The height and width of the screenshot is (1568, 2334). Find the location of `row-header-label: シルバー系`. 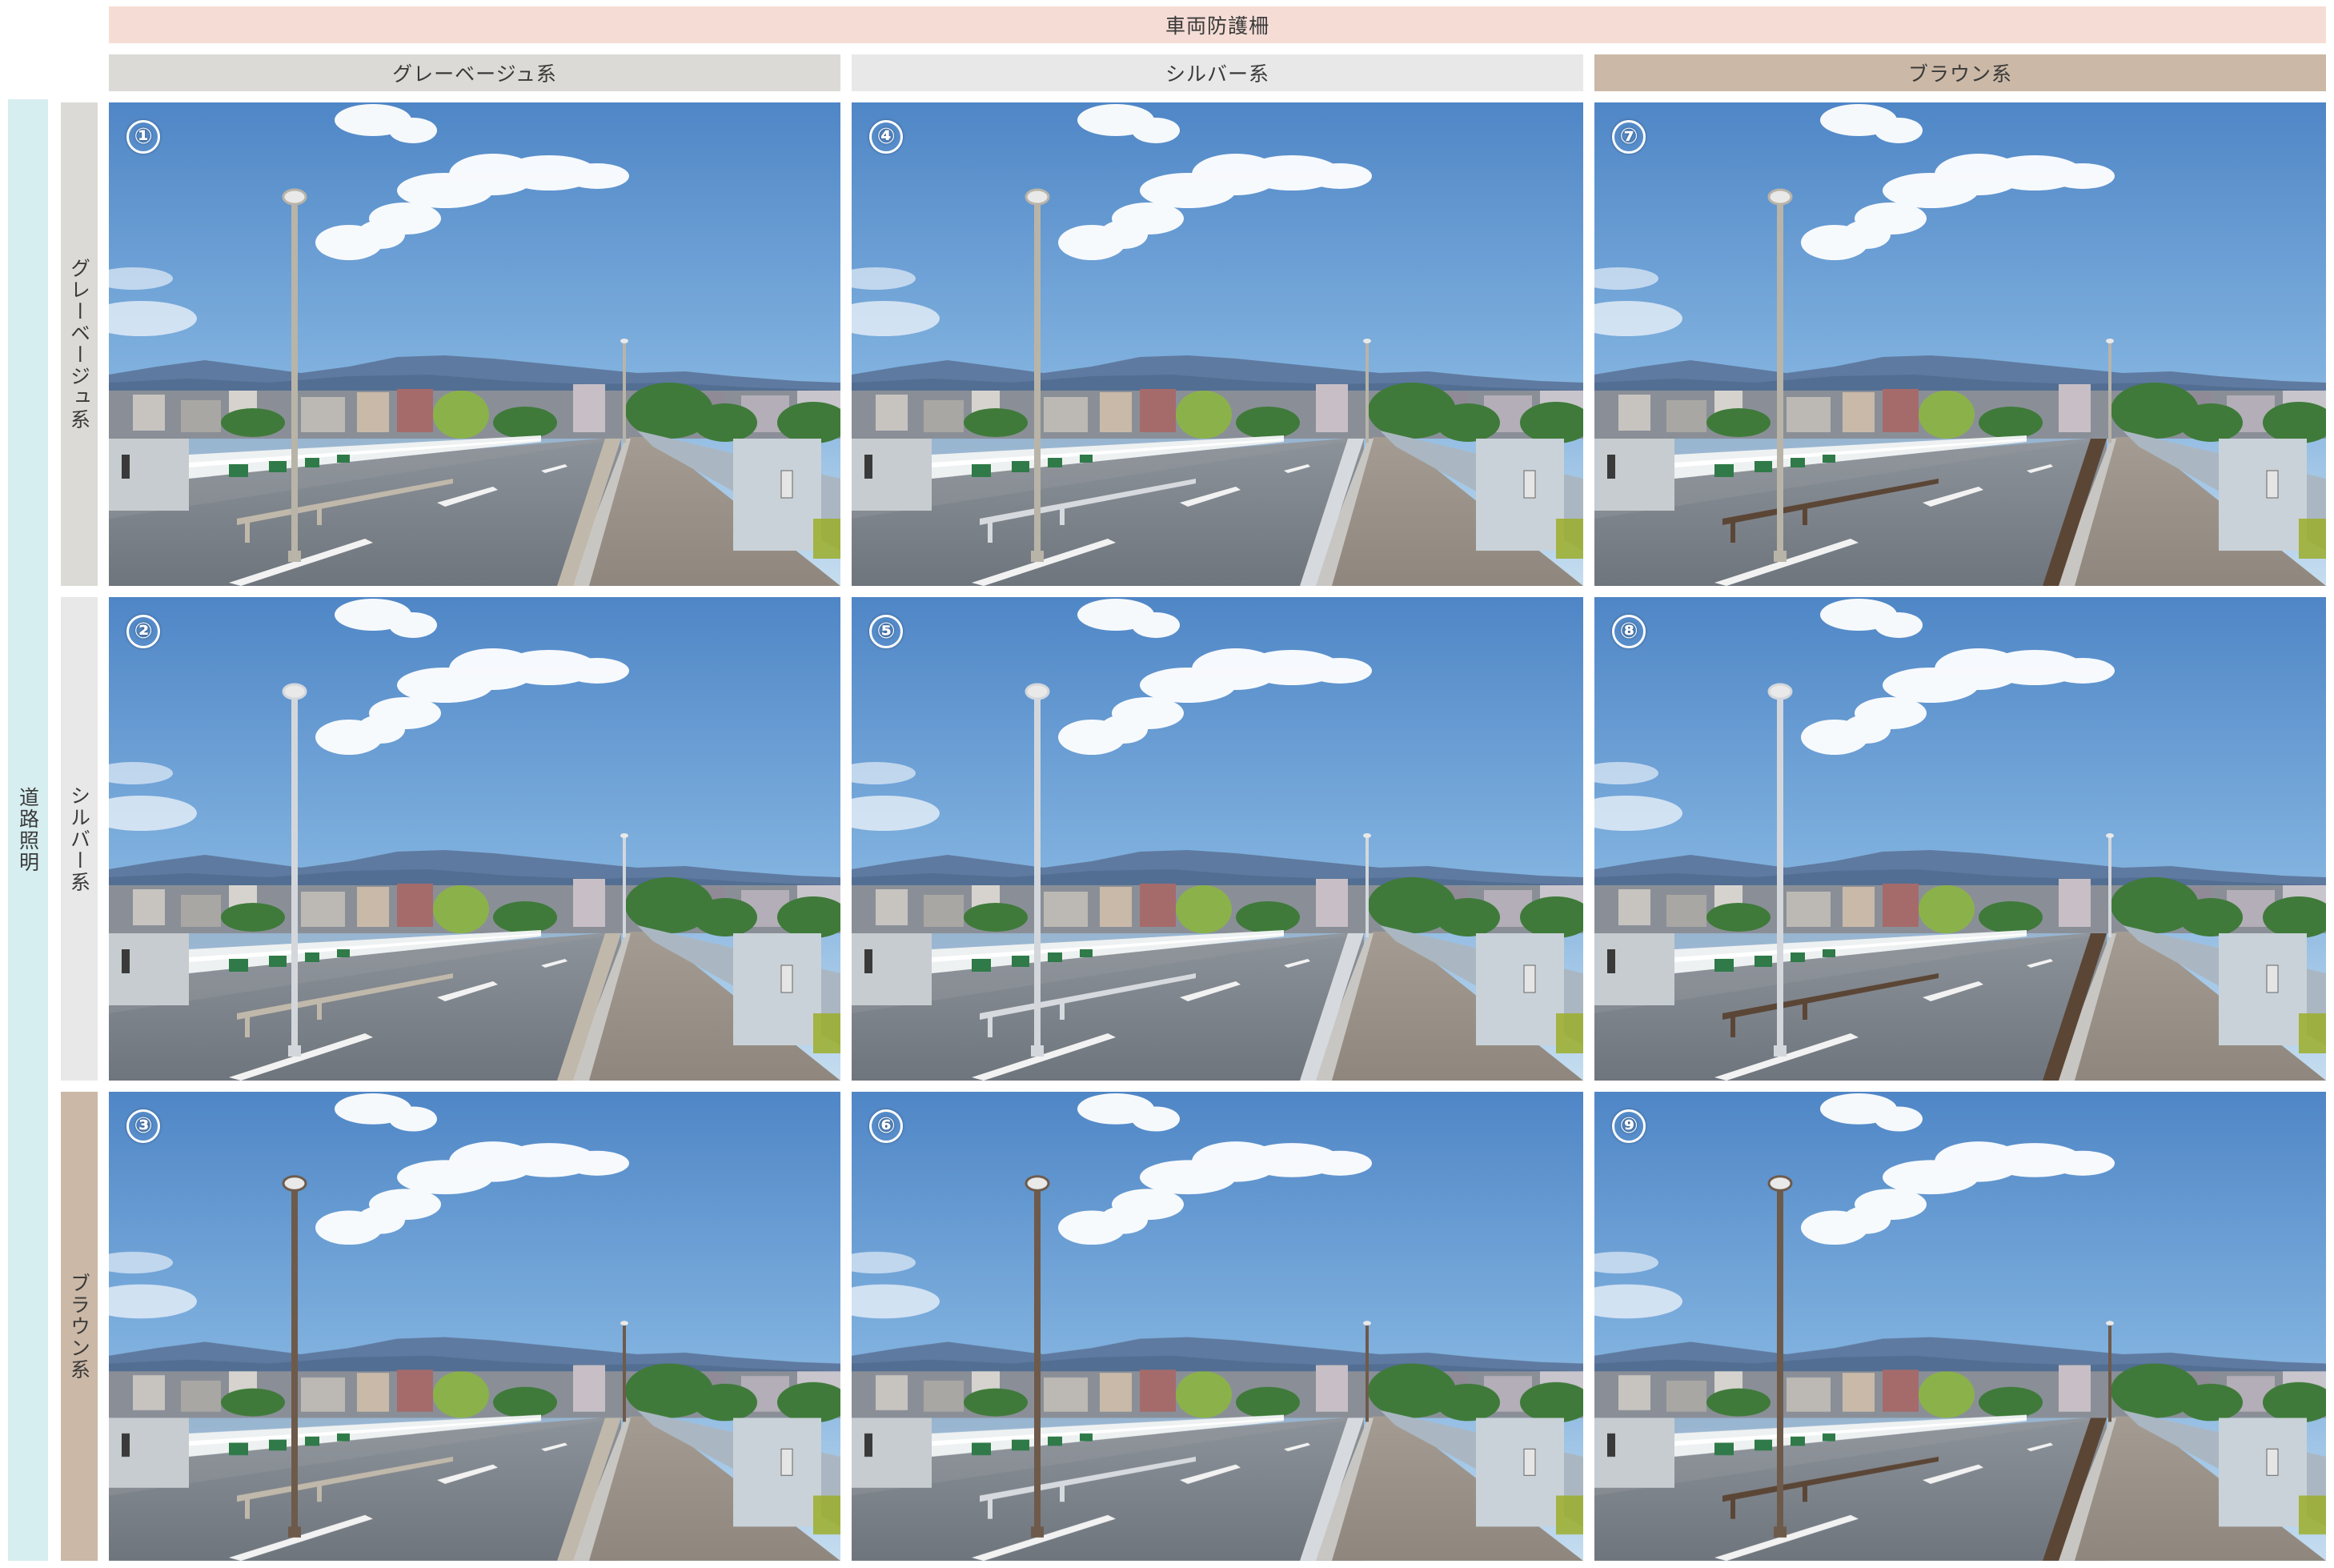

row-header-label: シルバー系 is located at coordinates (79, 838).